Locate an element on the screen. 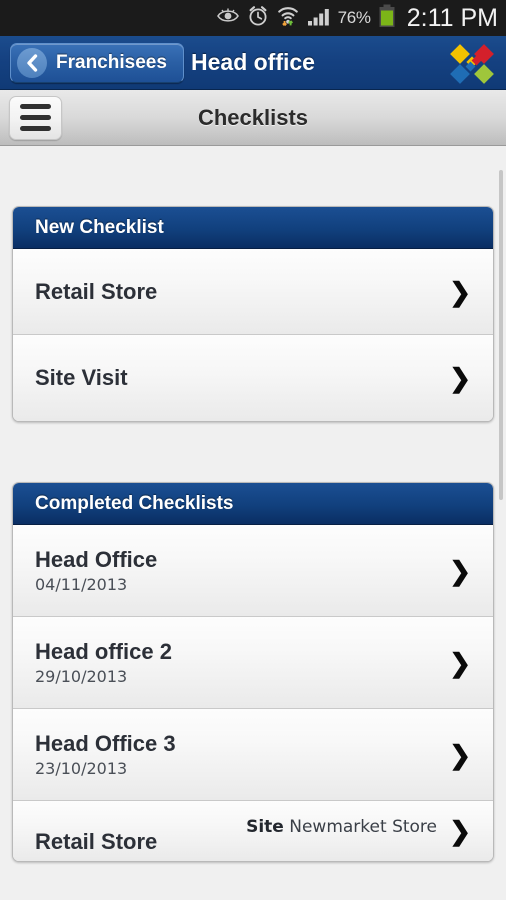 This screenshot has height=900, width=506. row-content: Head Office 3 23/10/2013 is located at coordinates (105, 755).